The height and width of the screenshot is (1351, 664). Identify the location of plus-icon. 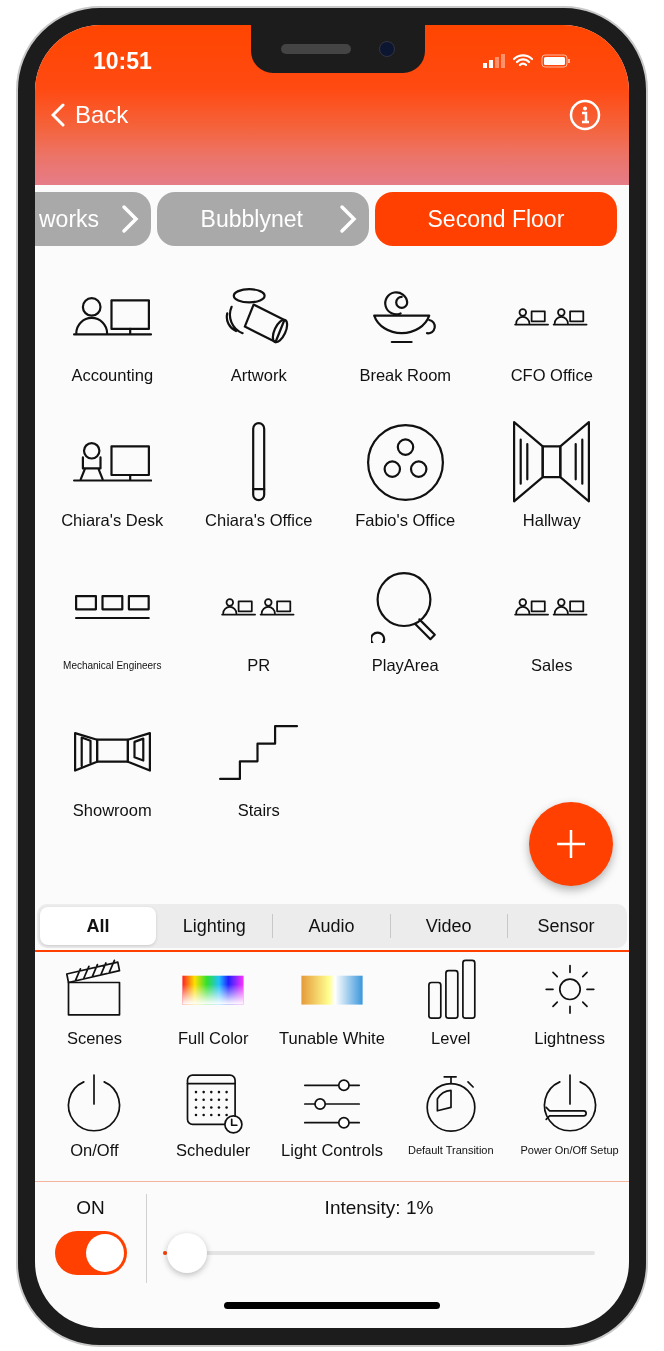
(571, 844).